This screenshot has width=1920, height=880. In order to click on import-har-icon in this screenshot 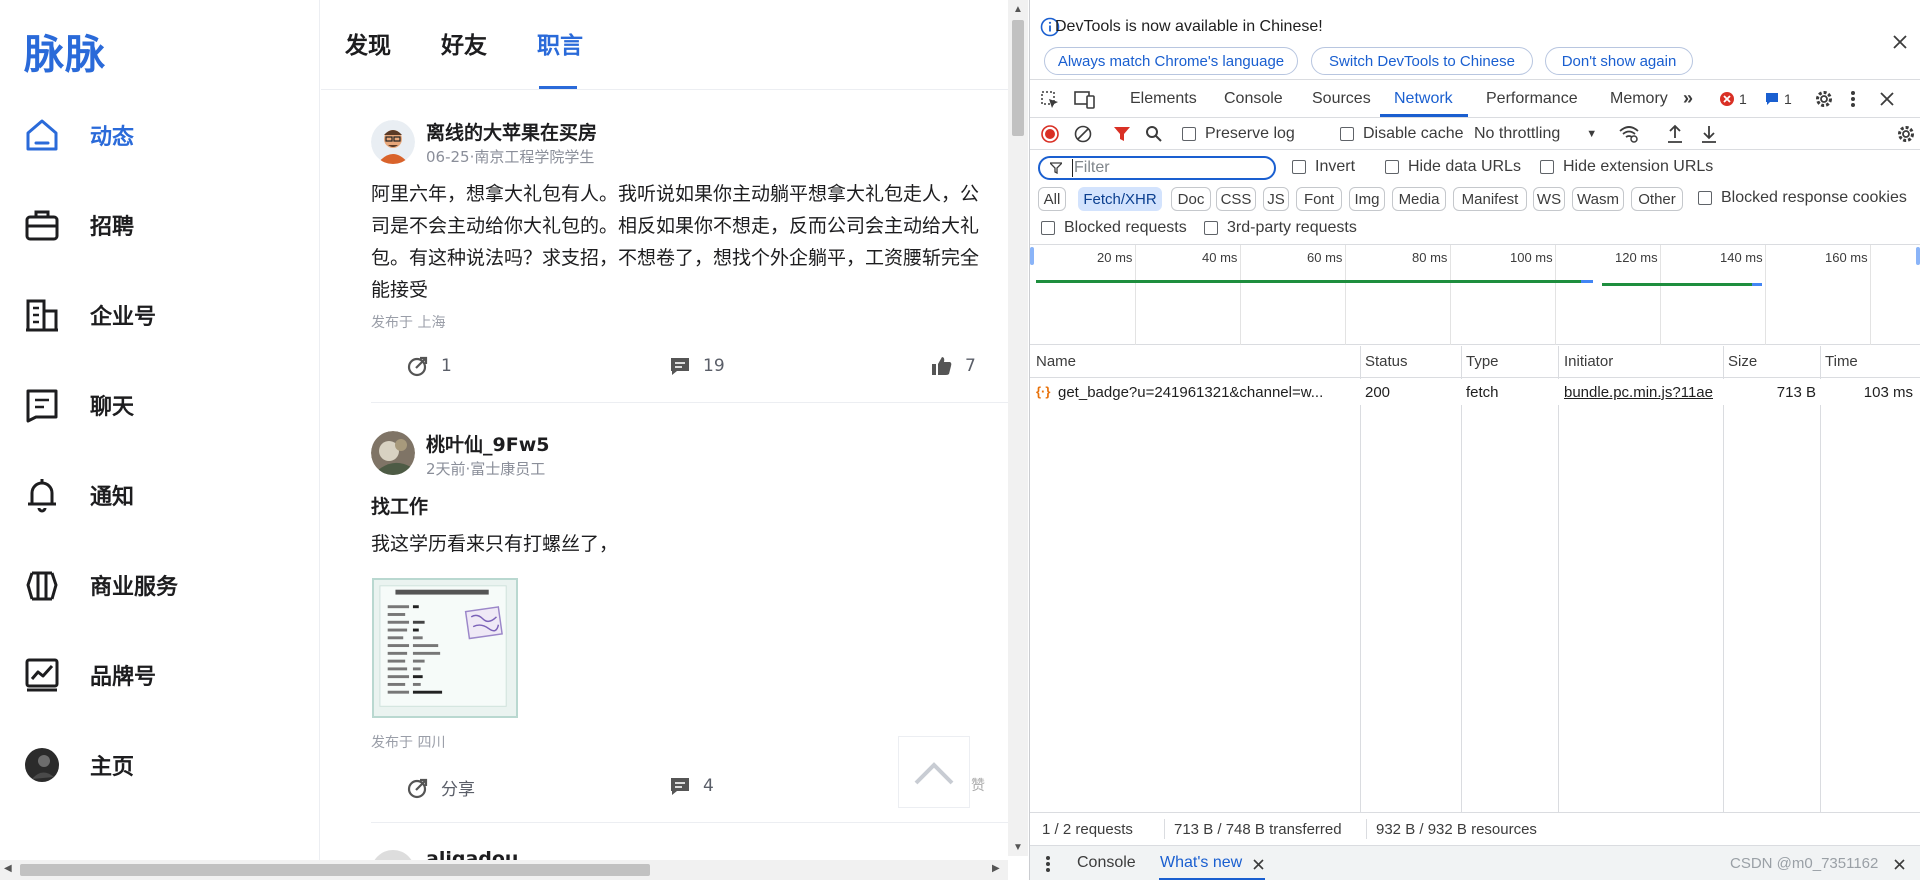, I will do `click(1675, 134)`.